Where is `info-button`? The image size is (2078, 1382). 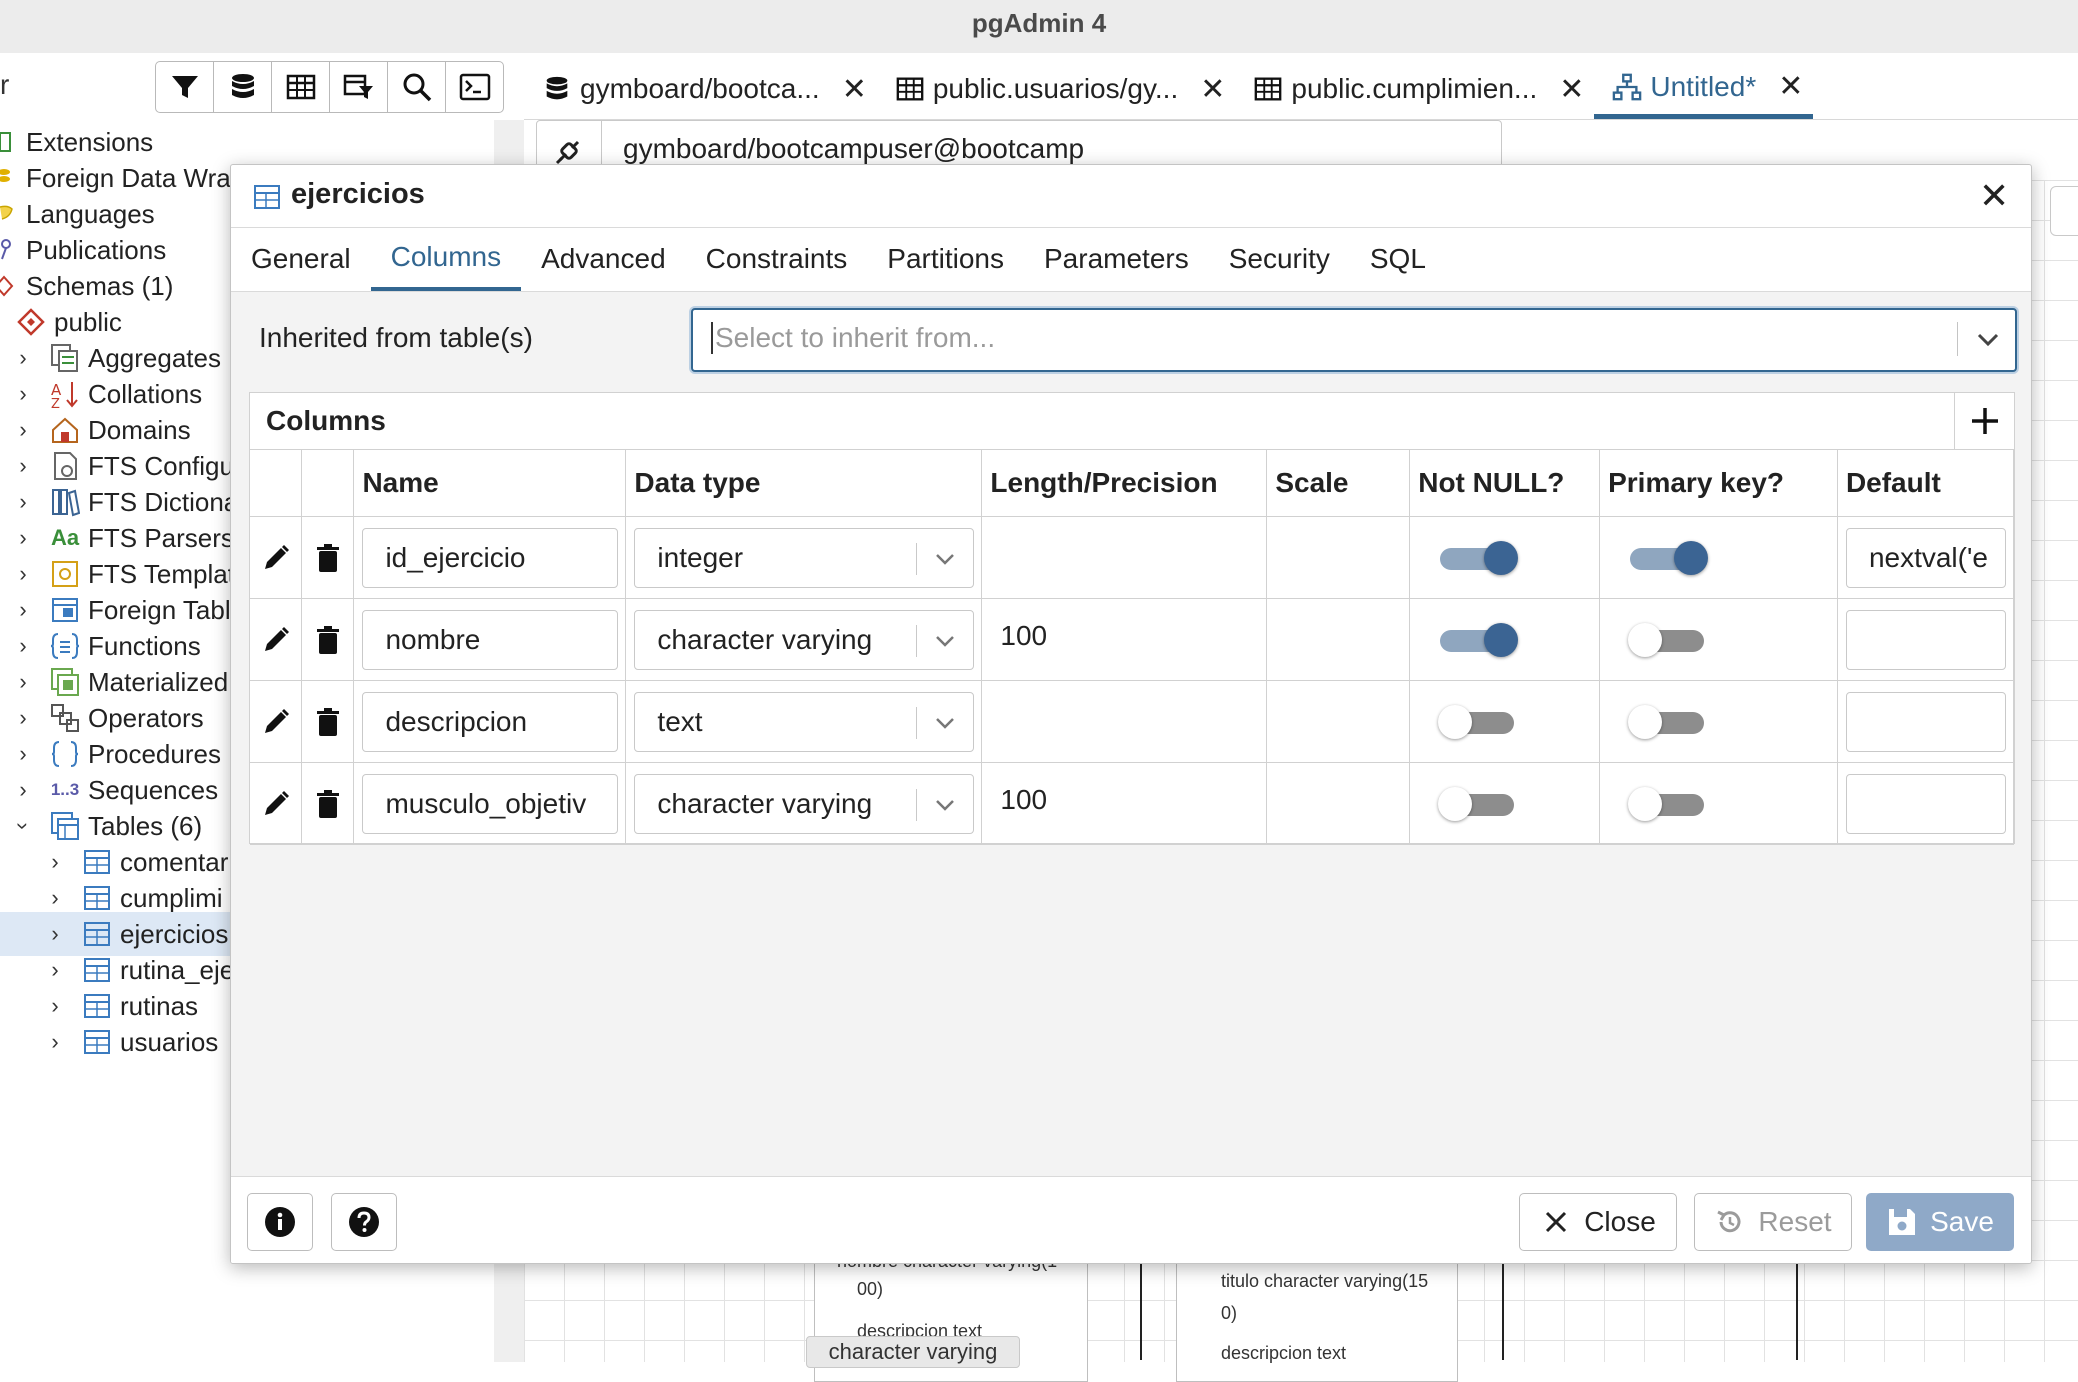
info-button is located at coordinates (280, 1222).